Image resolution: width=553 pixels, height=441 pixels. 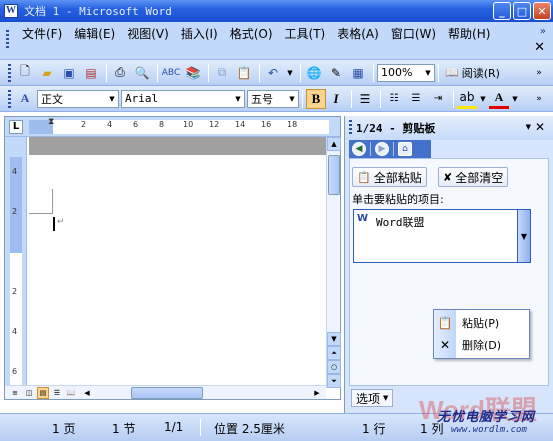 What do you see at coordinates (334, 144) in the screenshot?
I see `scroll-up-icon: ▲` at bounding box center [334, 144].